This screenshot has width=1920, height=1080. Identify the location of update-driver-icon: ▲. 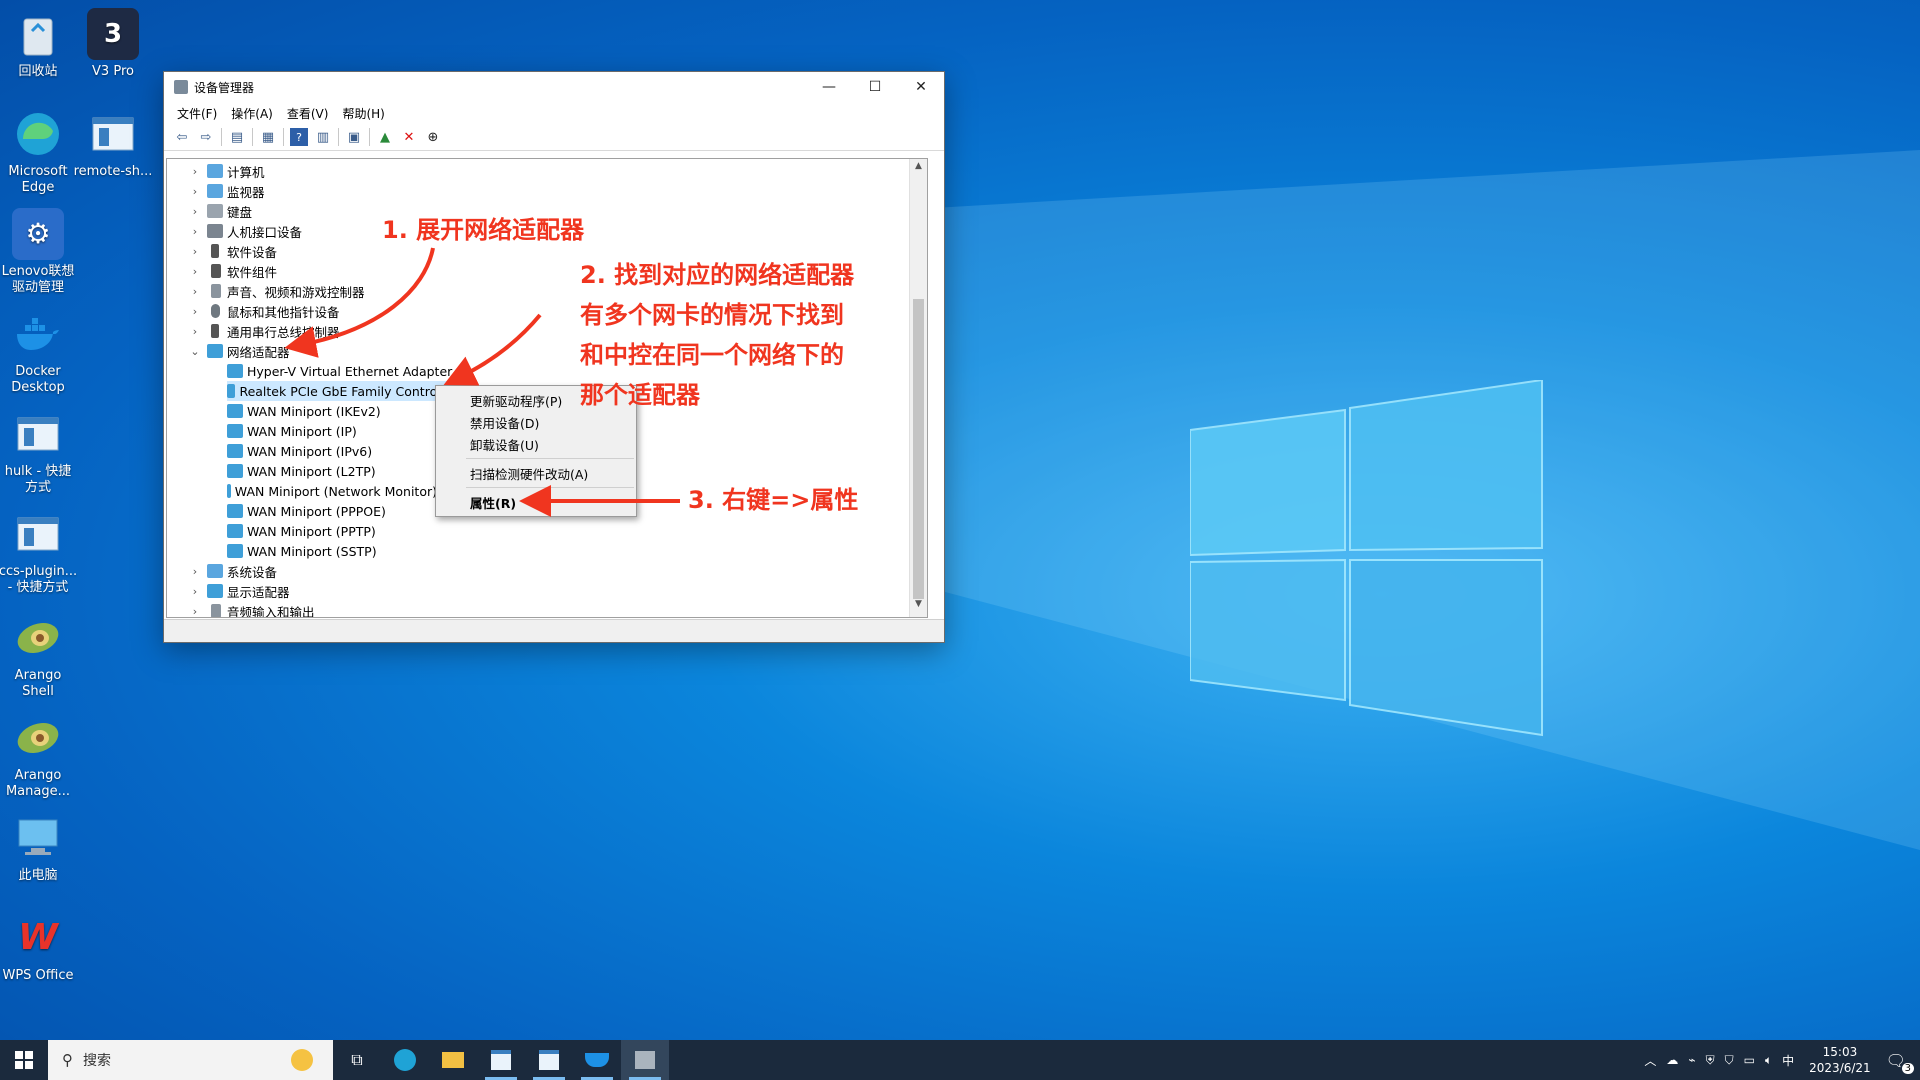
(385, 137).